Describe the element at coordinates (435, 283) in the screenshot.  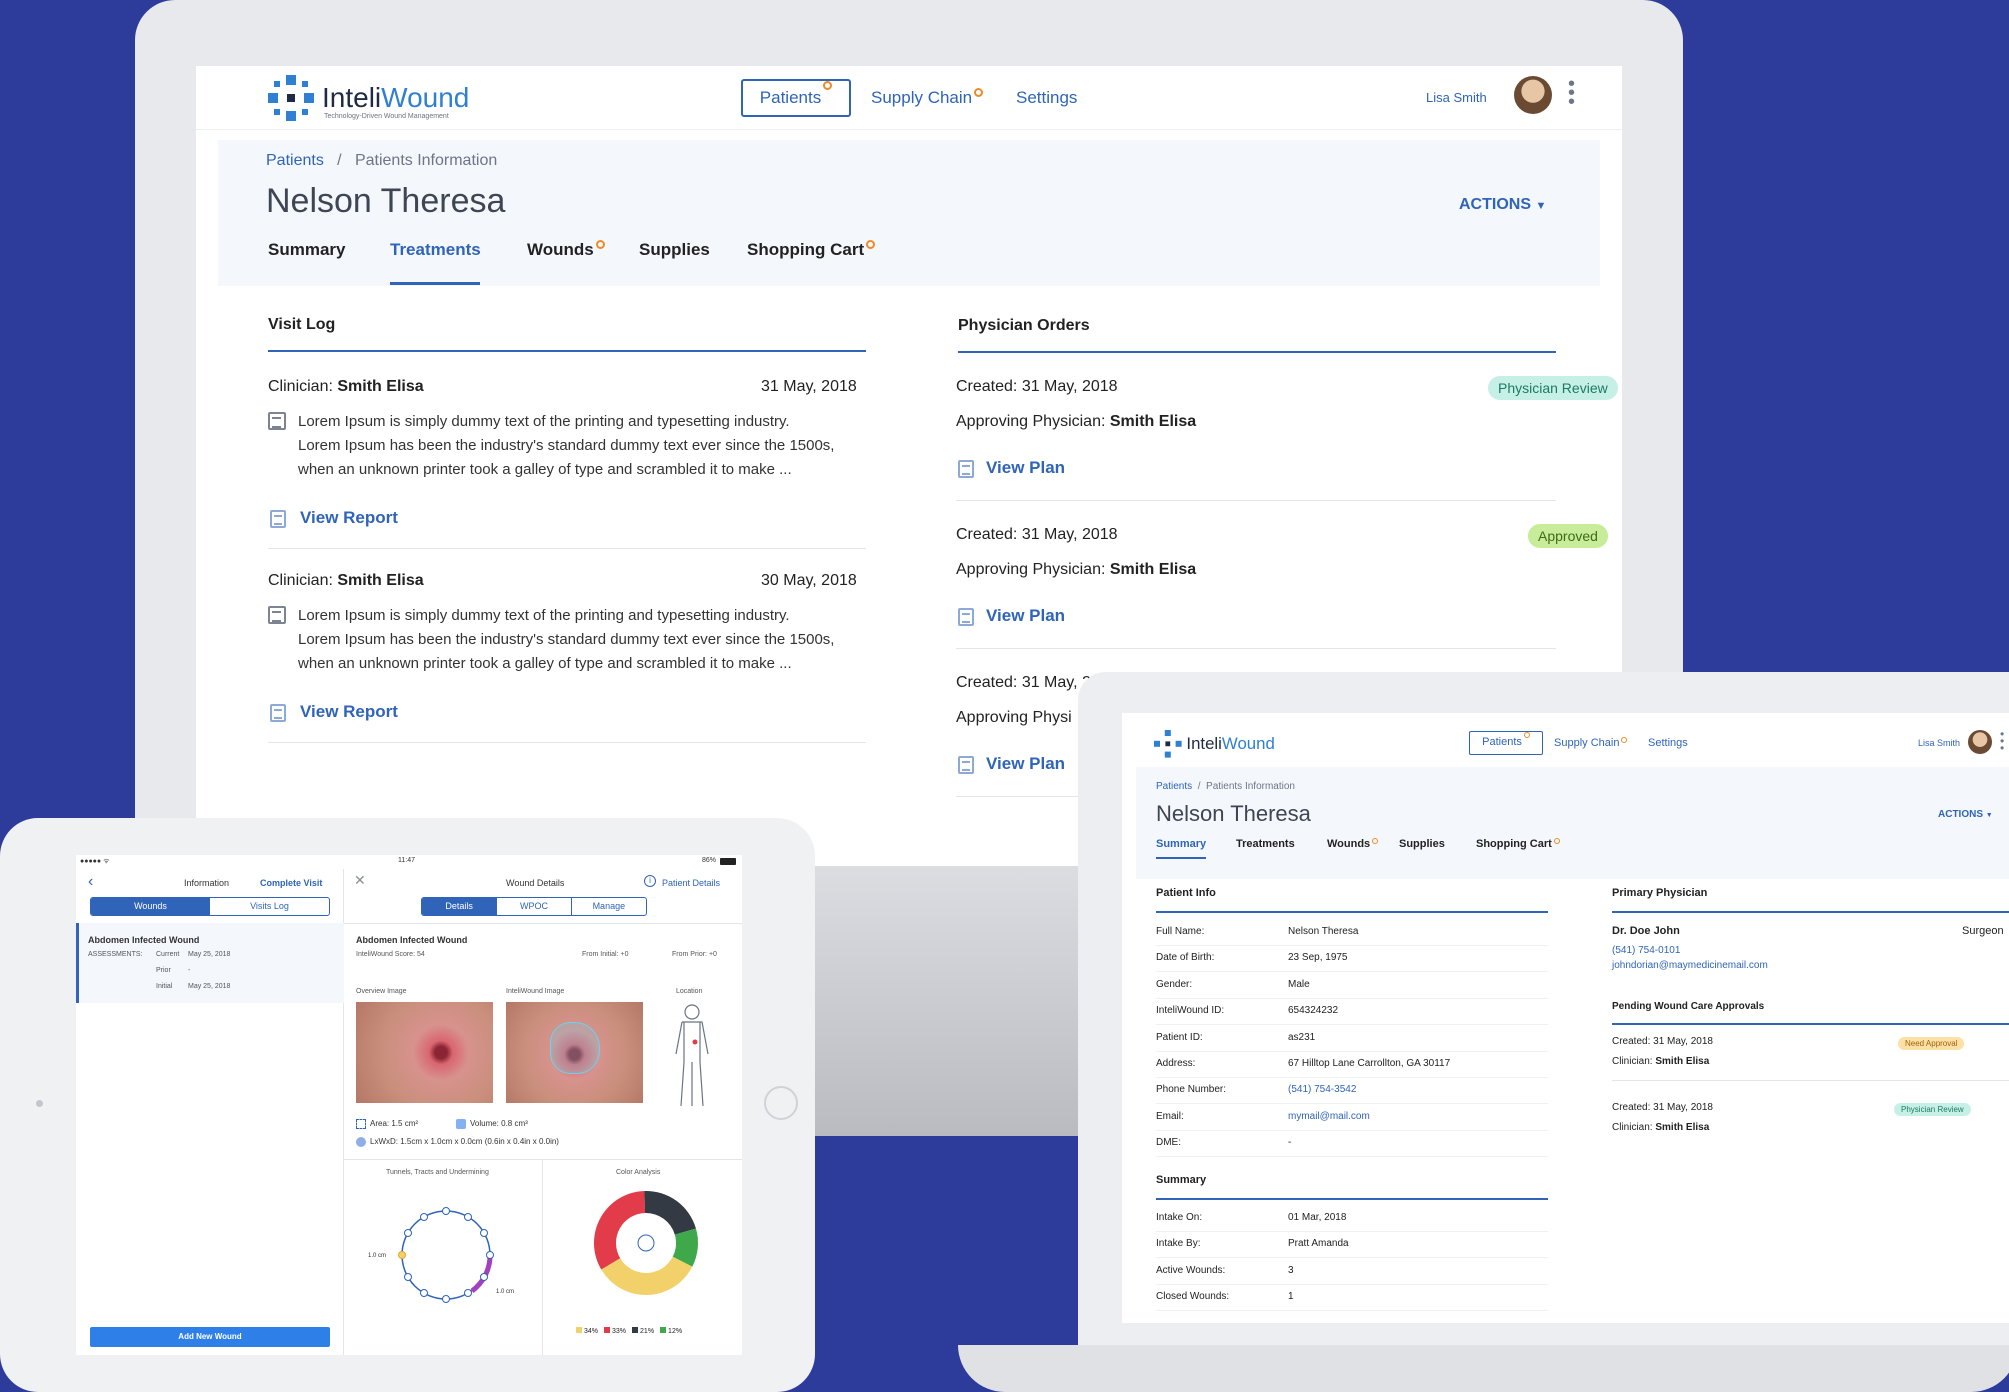
I see `active-tab-underline` at that location.